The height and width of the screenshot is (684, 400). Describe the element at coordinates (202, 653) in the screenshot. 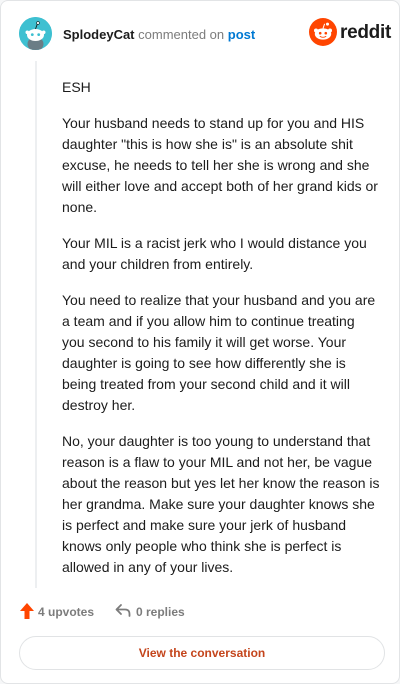

I see `view-conversation-button: View the conversation` at that location.